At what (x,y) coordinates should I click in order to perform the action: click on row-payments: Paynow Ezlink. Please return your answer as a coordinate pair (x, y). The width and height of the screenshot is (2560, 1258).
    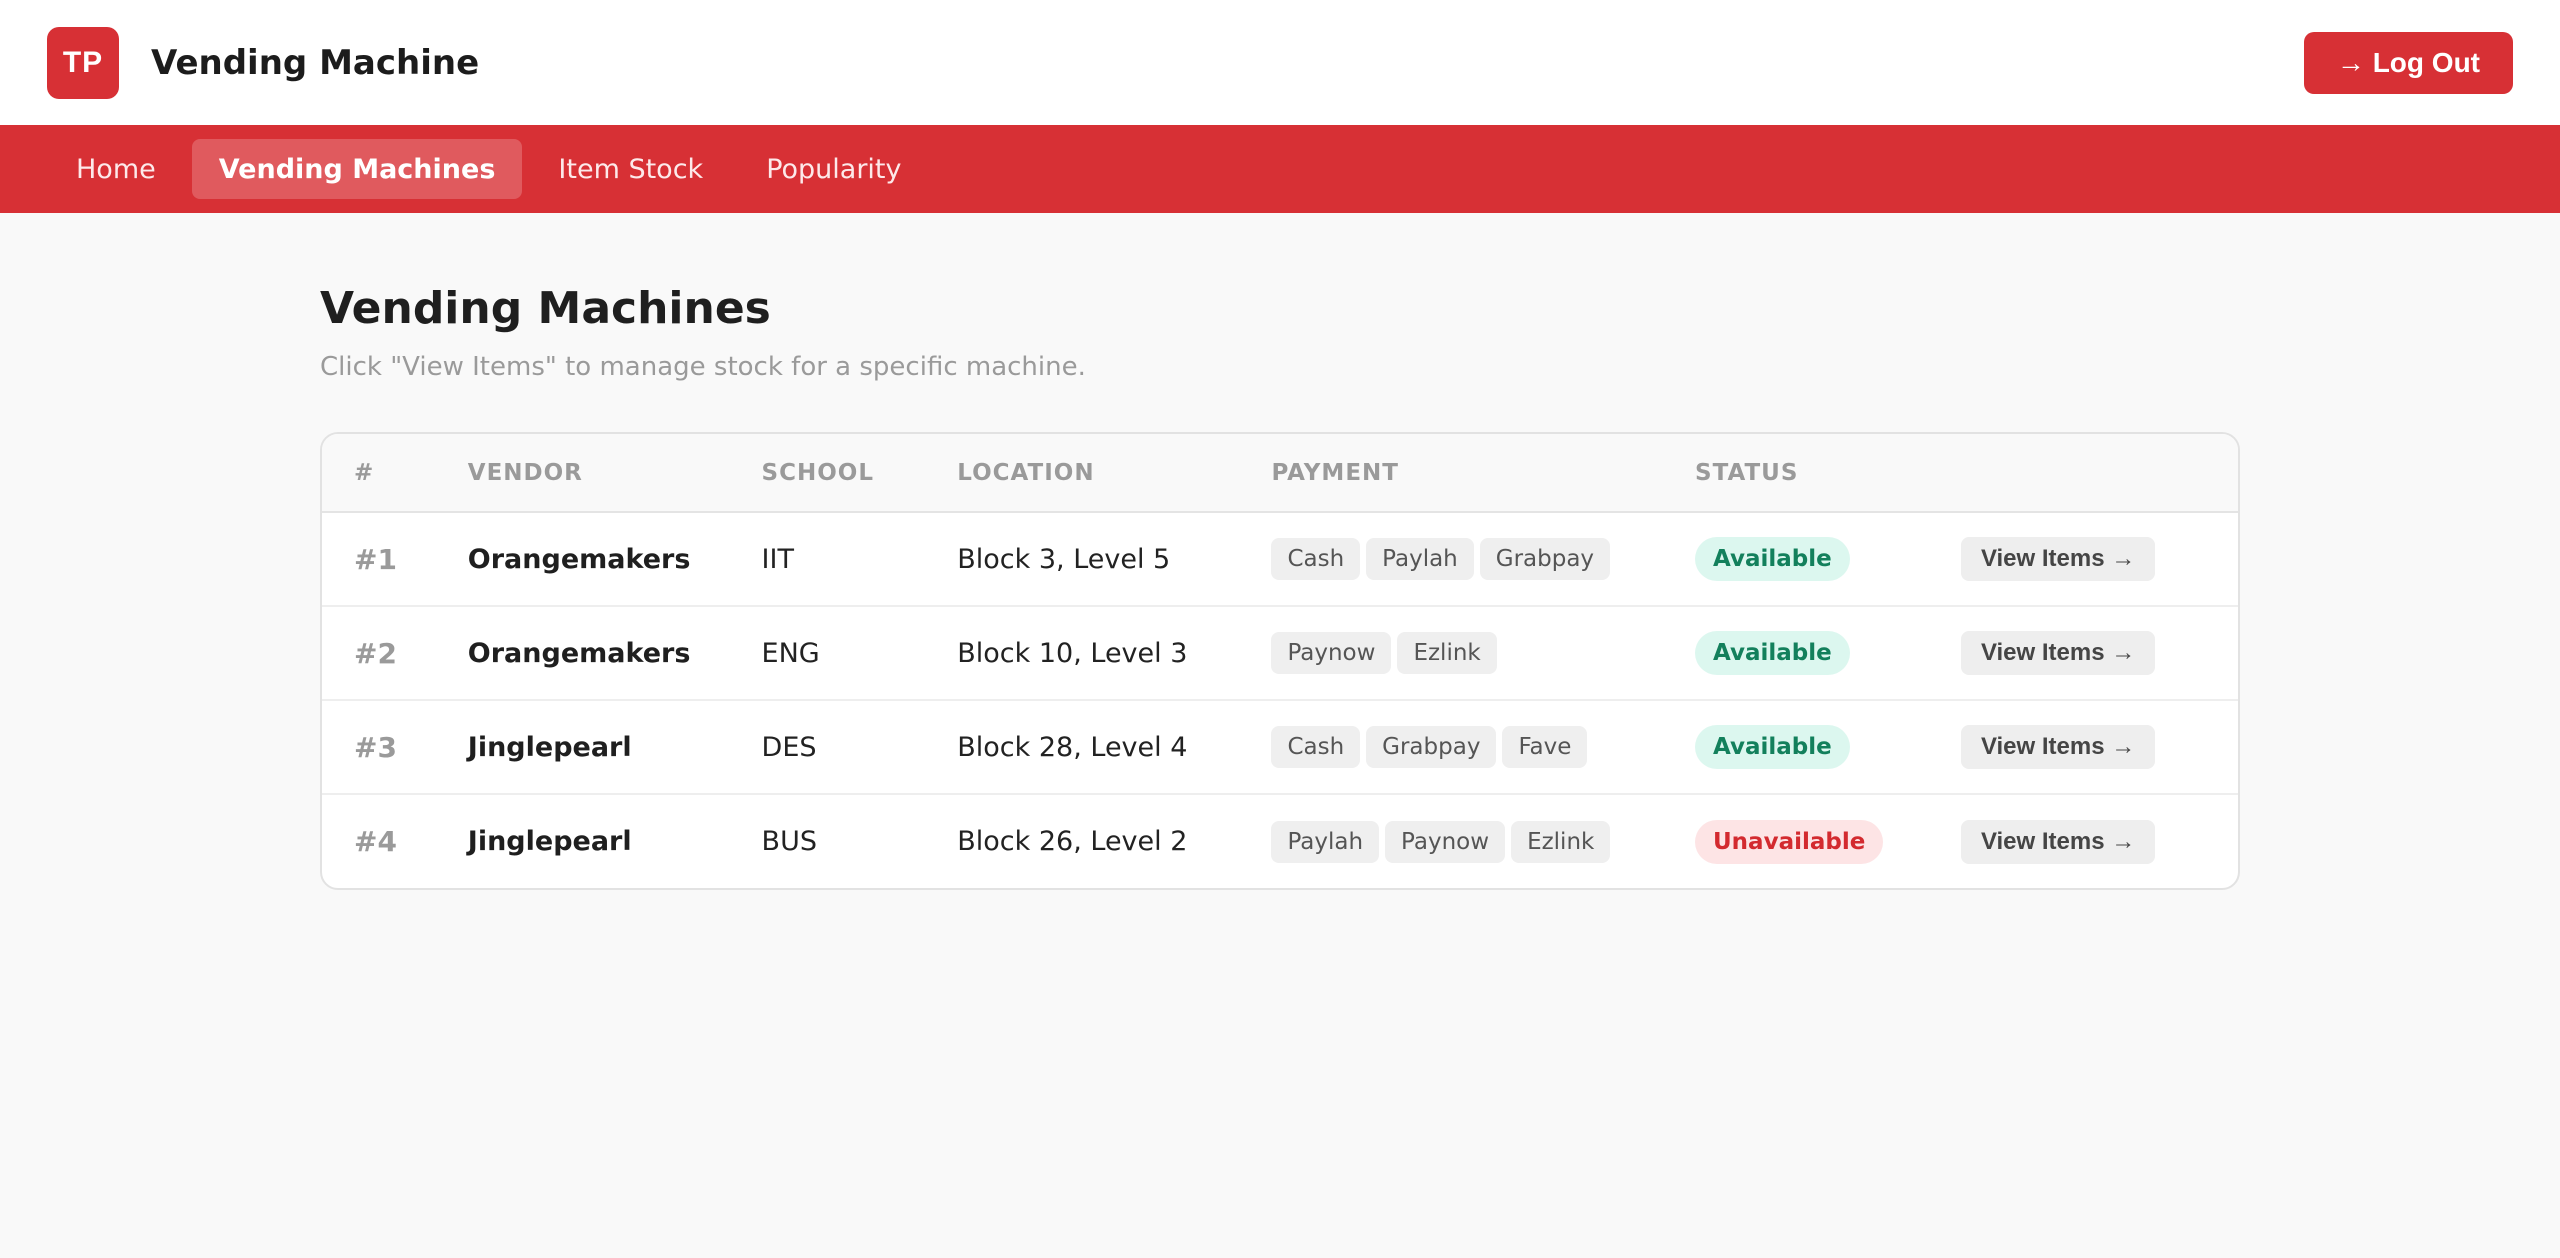
    Looking at the image, I should click on (1451, 653).